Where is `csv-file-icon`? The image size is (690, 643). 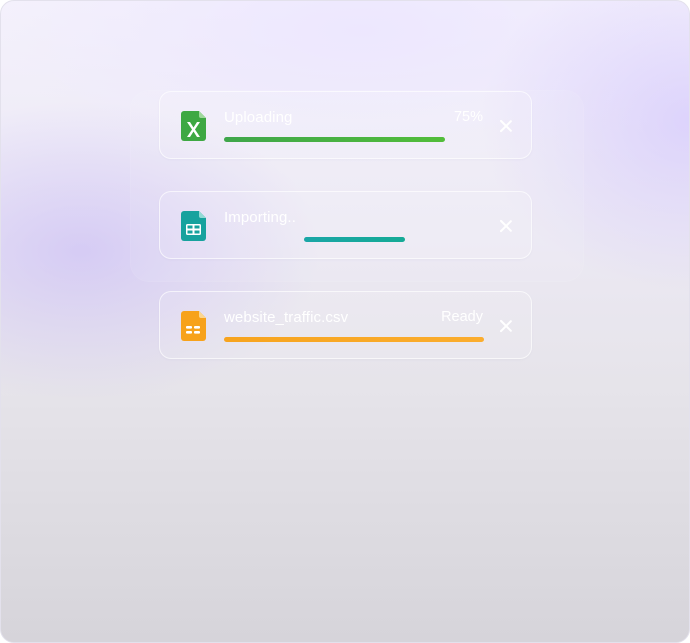 csv-file-icon is located at coordinates (194, 326).